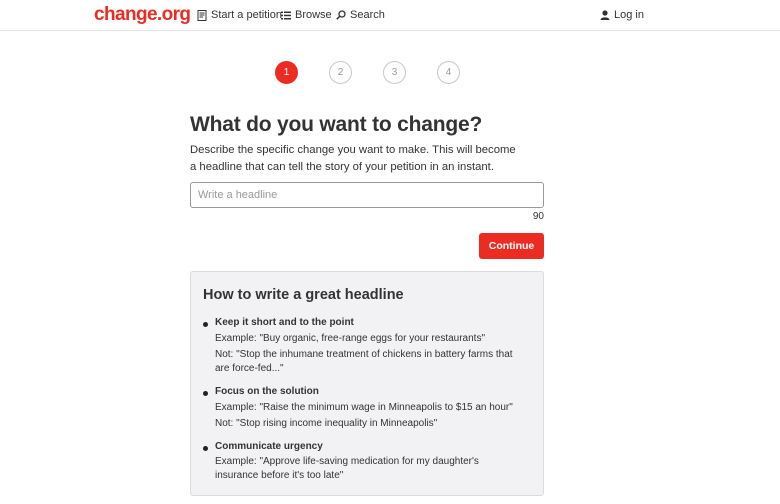 Image resolution: width=780 pixels, height=504 pixels. I want to click on headline-input, so click(367, 195).